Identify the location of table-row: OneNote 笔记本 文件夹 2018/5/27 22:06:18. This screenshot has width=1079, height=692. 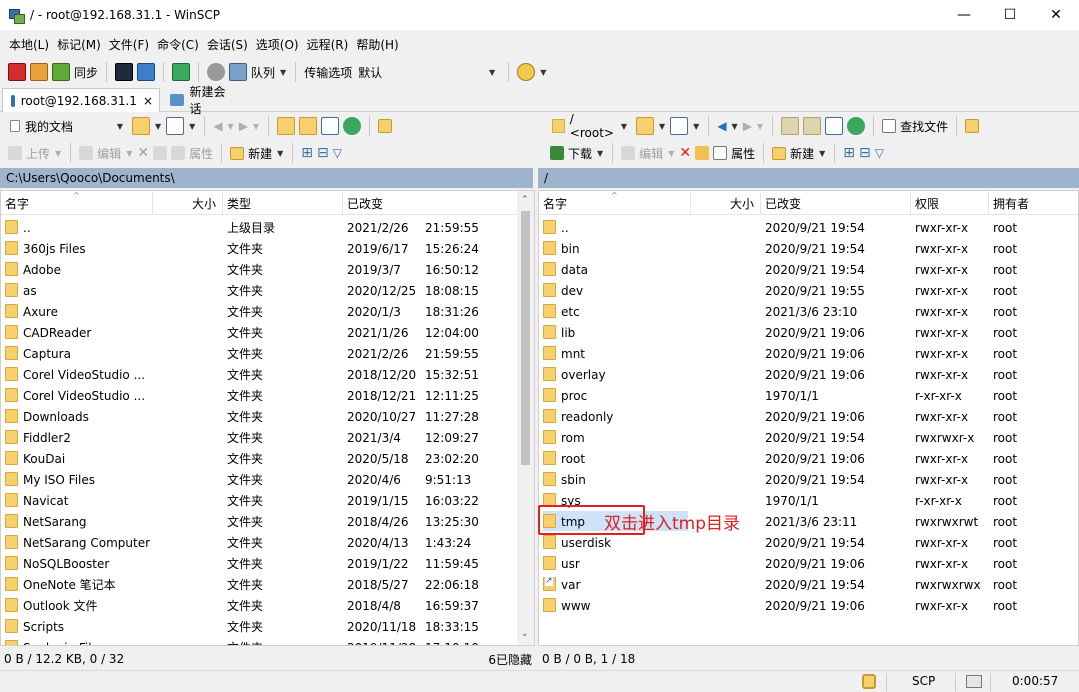
(267, 584).